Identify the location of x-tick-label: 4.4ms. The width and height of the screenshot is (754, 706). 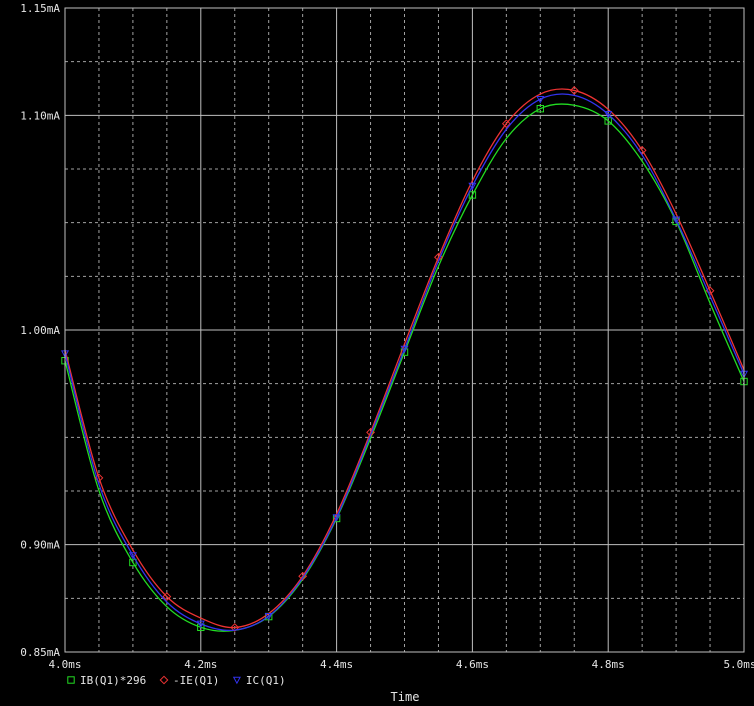
(336, 664).